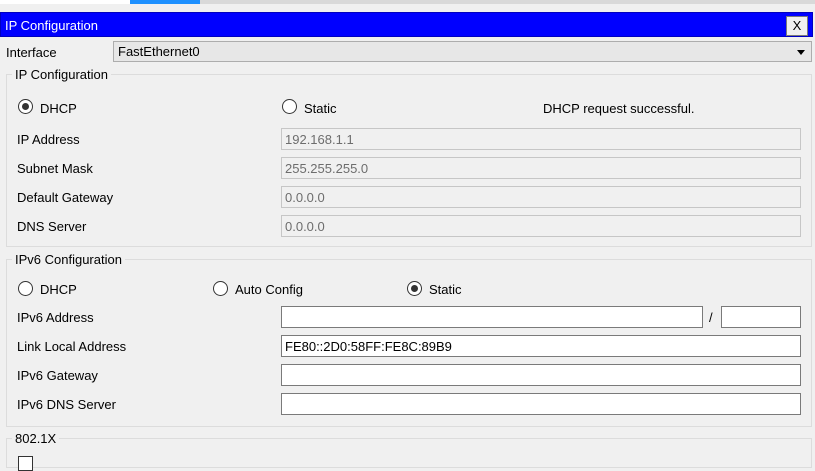 The image size is (815, 471). I want to click on dot1x-checkbox, so click(25, 463).